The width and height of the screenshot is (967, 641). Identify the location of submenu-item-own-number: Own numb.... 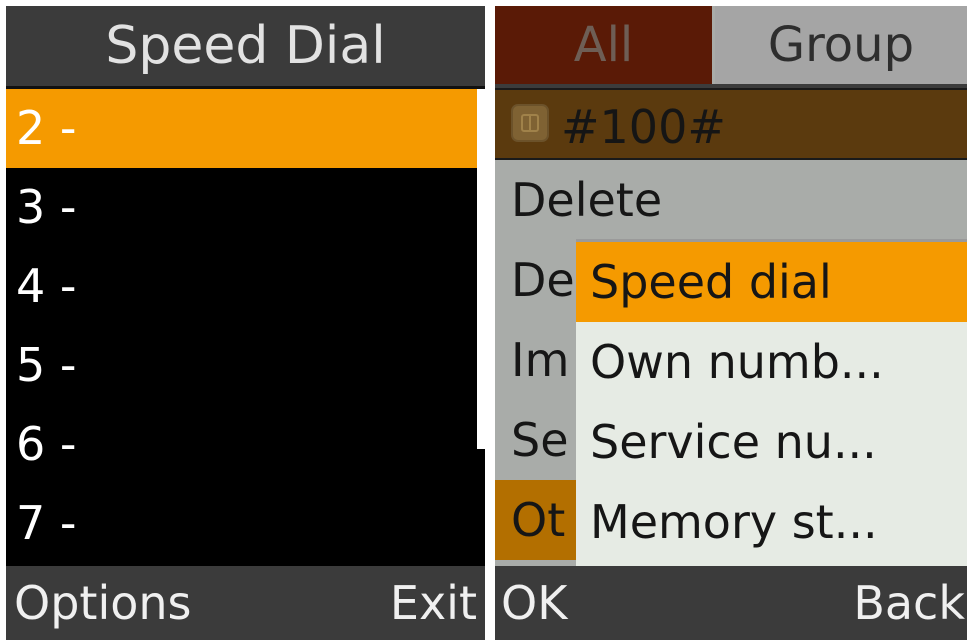
(771, 362).